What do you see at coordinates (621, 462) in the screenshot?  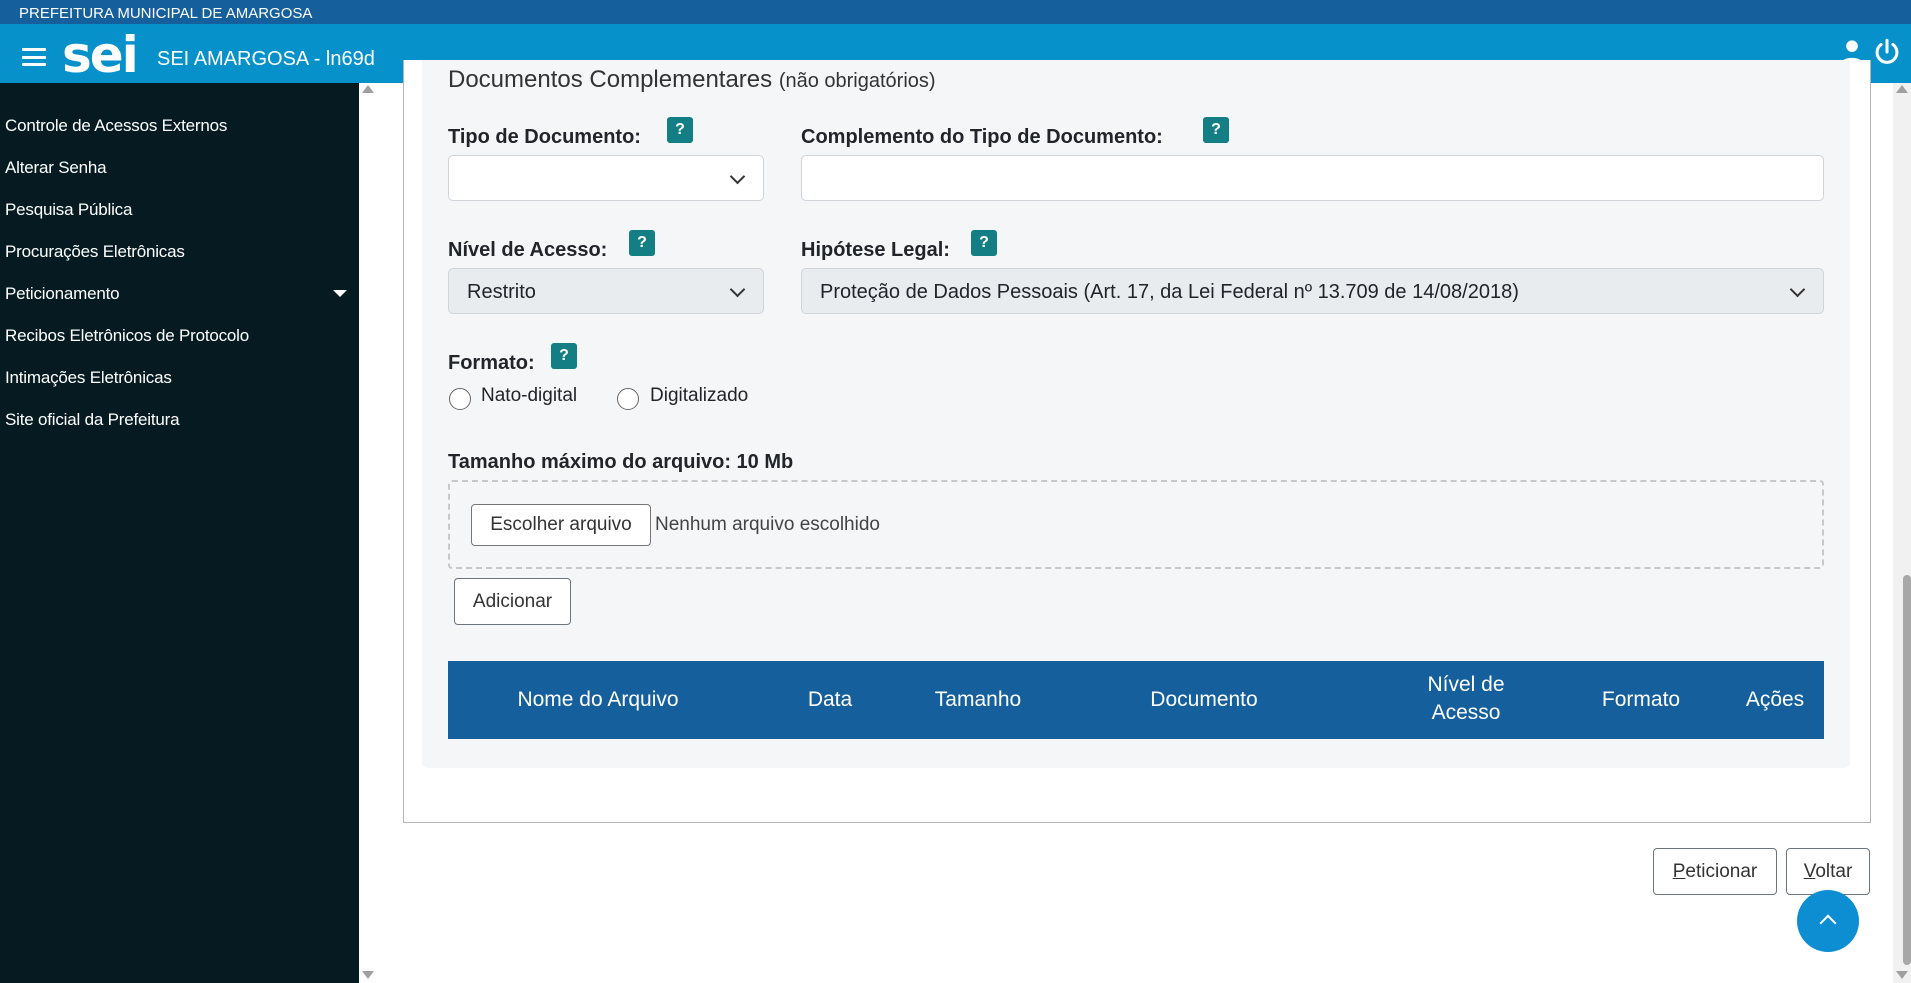 I see `max-file-size-label: Tamanho máximo do arquivo: 10 Mb` at bounding box center [621, 462].